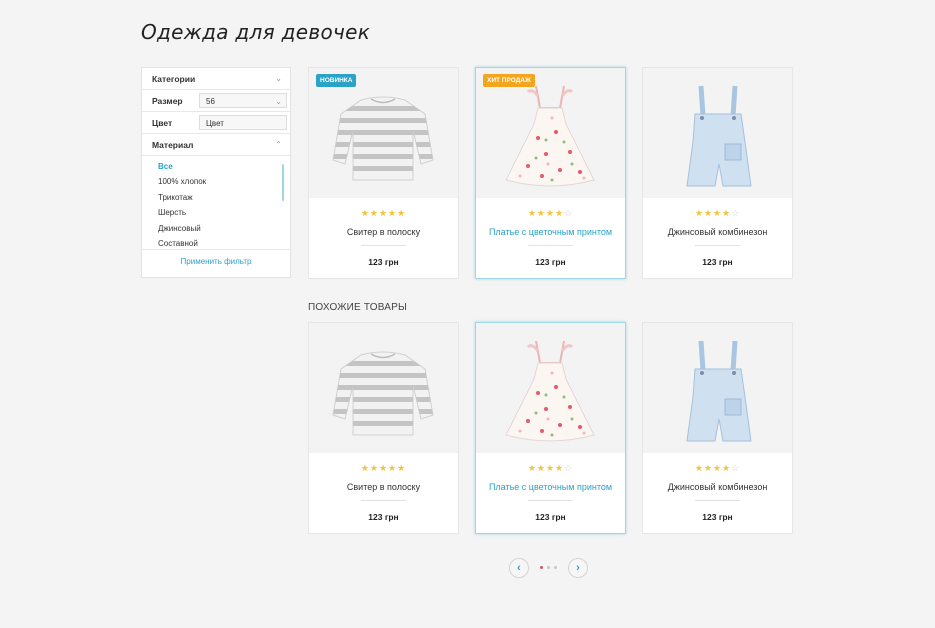 The image size is (935, 628). Describe the element at coordinates (216, 79) in the screenshot. I see `filter-categories: Категории ⌄` at that location.